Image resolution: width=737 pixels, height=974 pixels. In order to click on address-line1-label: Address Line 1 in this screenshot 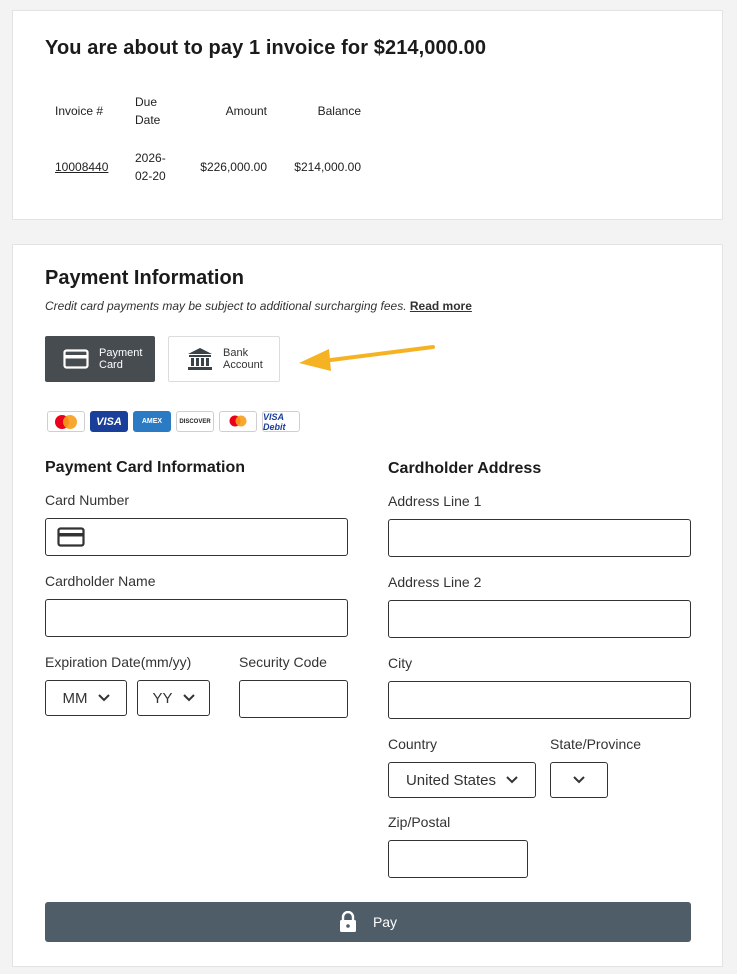, I will do `click(435, 501)`.